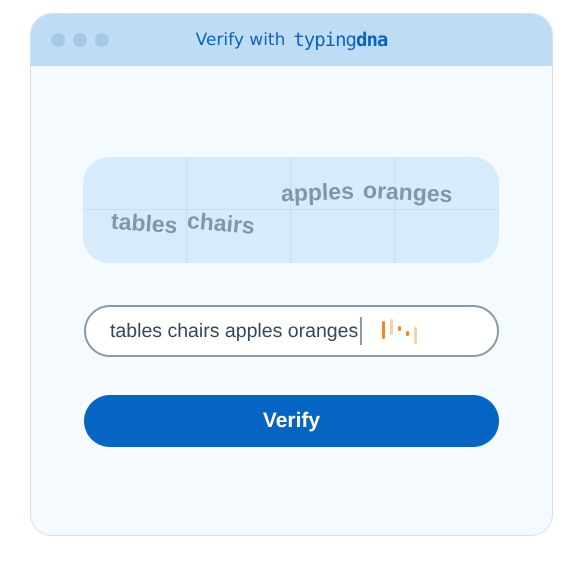 This screenshot has width=585, height=569. What do you see at coordinates (317, 193) in the screenshot?
I see `captcha-word: apples` at bounding box center [317, 193].